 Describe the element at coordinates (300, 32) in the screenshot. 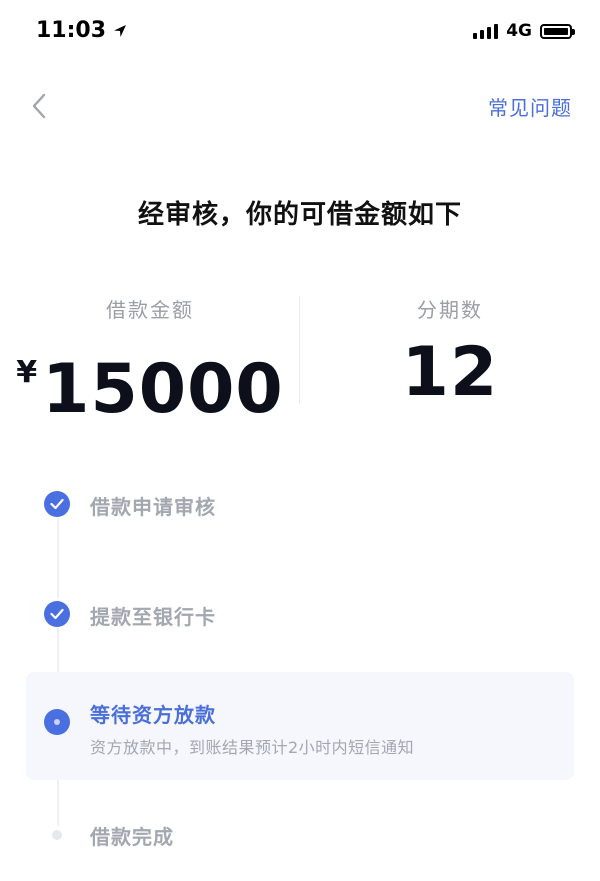

I see `status-bar: 11:03 4G` at that location.